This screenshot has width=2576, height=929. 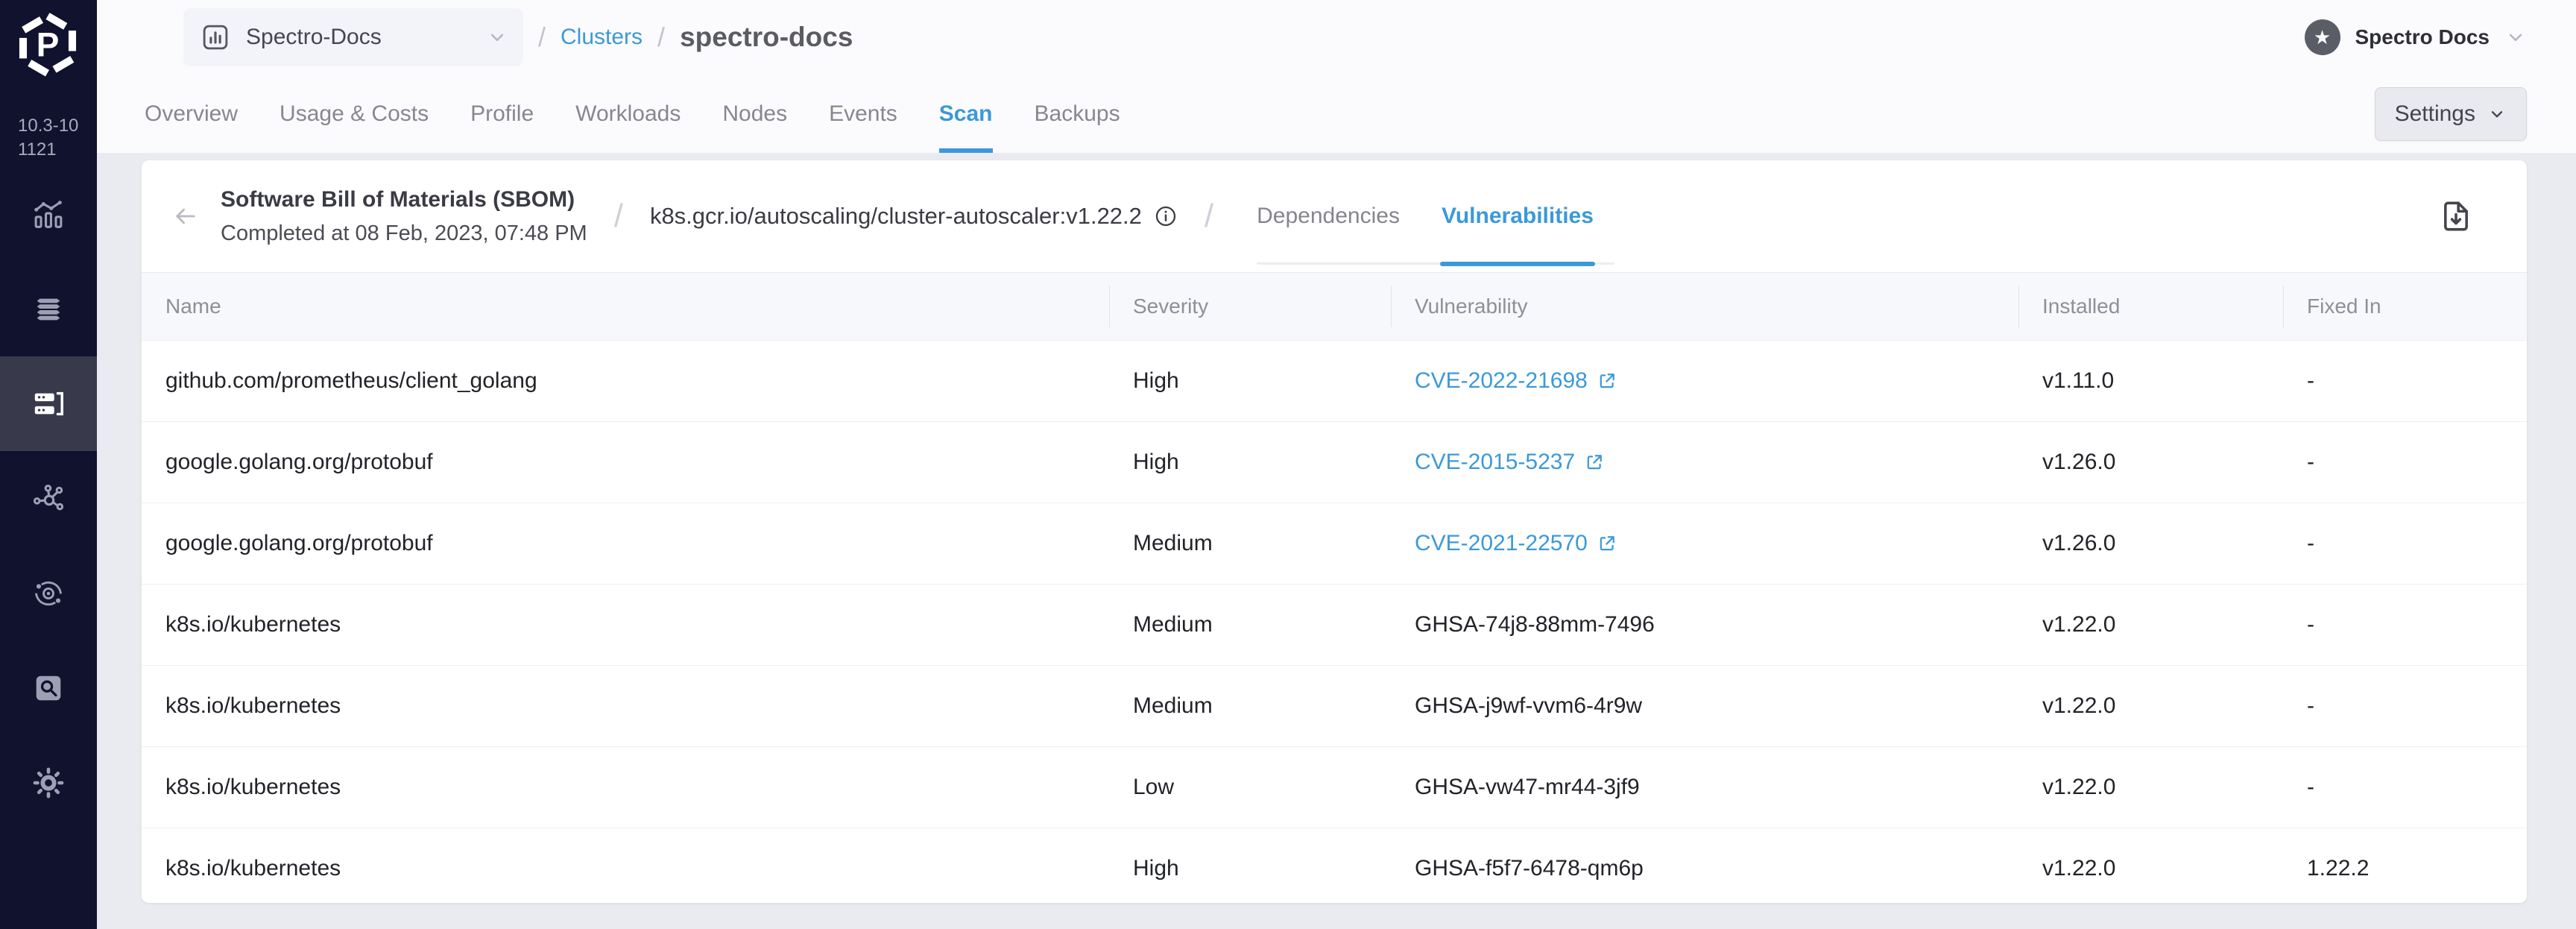 What do you see at coordinates (2405, 306) in the screenshot?
I see `column-header-fixed-in: Fixed In` at bounding box center [2405, 306].